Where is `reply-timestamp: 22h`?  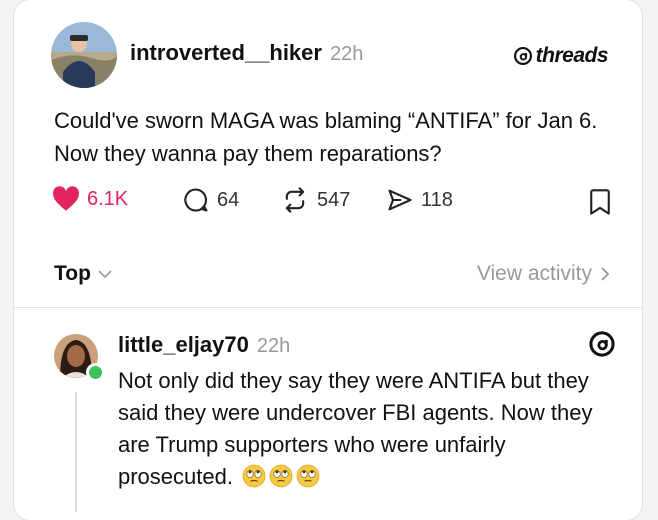
reply-timestamp: 22h is located at coordinates (273, 346).